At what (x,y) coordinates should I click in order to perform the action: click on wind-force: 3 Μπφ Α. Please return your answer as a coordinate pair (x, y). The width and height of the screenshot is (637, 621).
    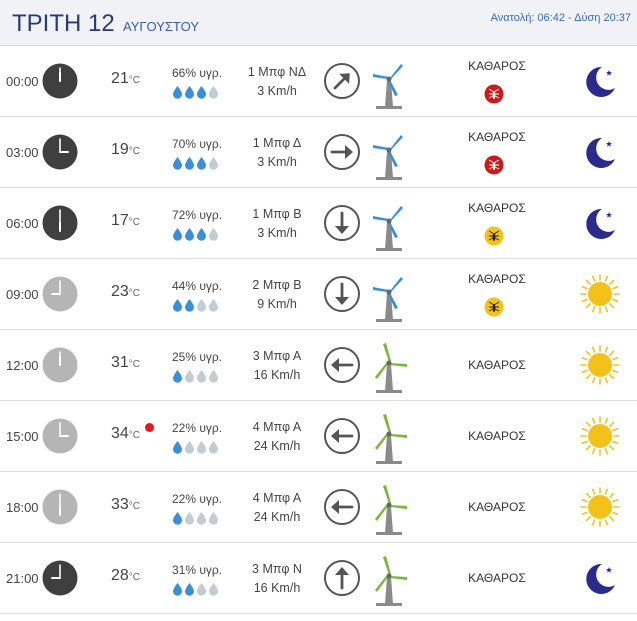
    Looking at the image, I should click on (277, 356).